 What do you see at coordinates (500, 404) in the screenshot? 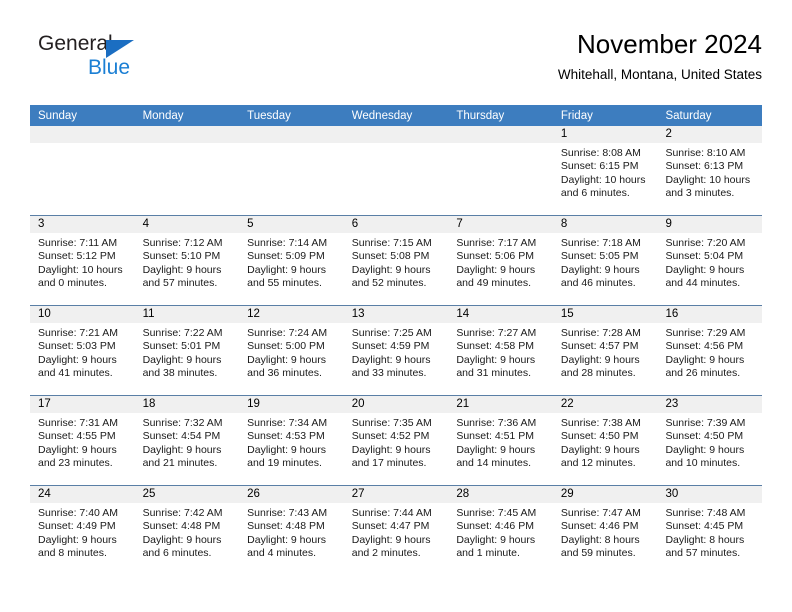
I see `day-number: 21` at bounding box center [500, 404].